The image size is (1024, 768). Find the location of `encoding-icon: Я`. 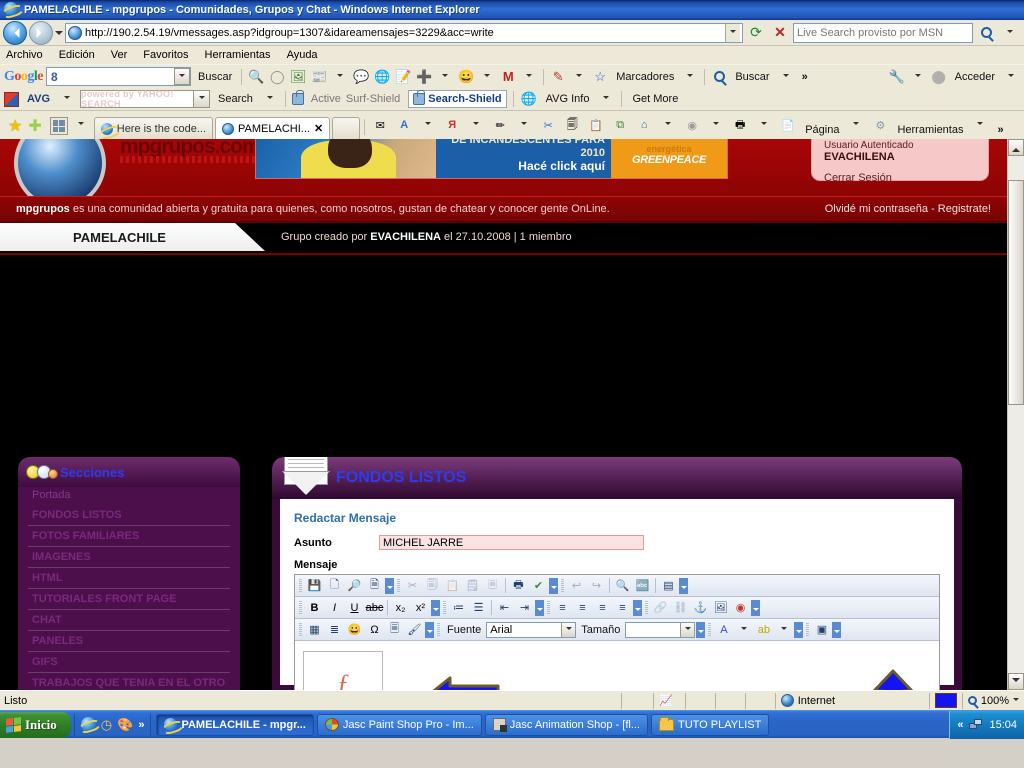

encoding-icon: Я is located at coordinates (452, 125).